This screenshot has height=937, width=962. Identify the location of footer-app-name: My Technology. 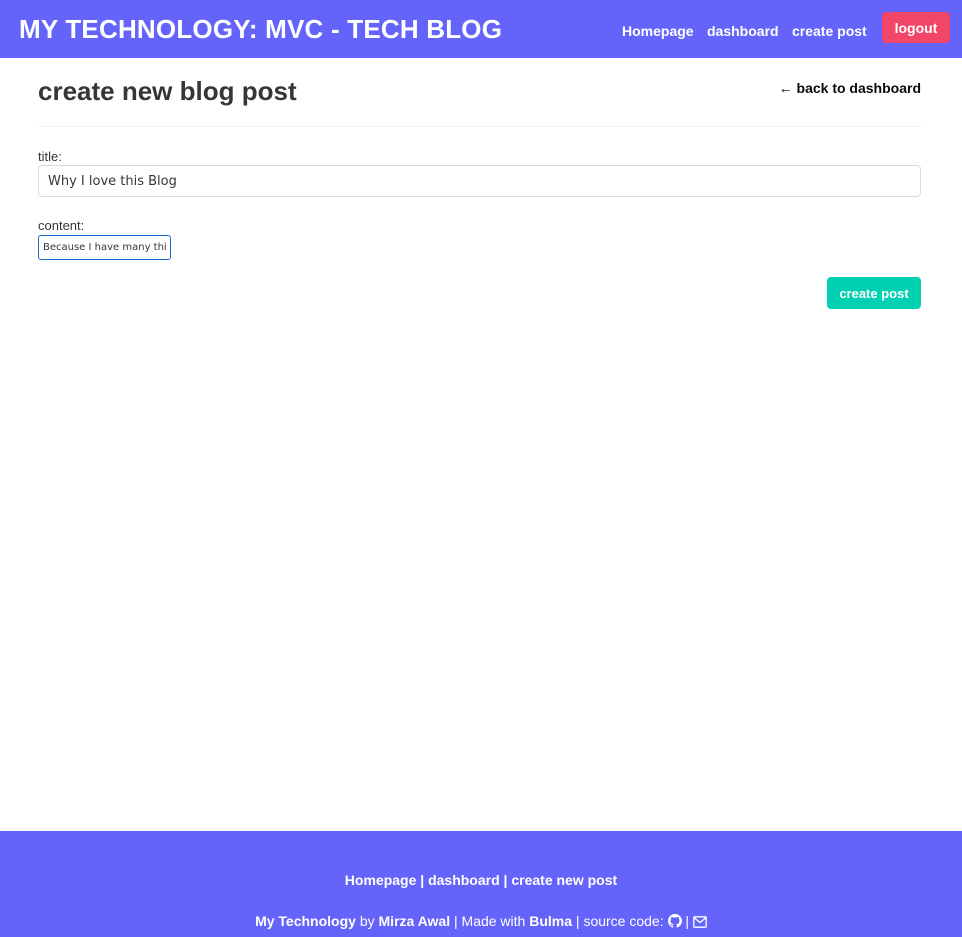
(305, 921).